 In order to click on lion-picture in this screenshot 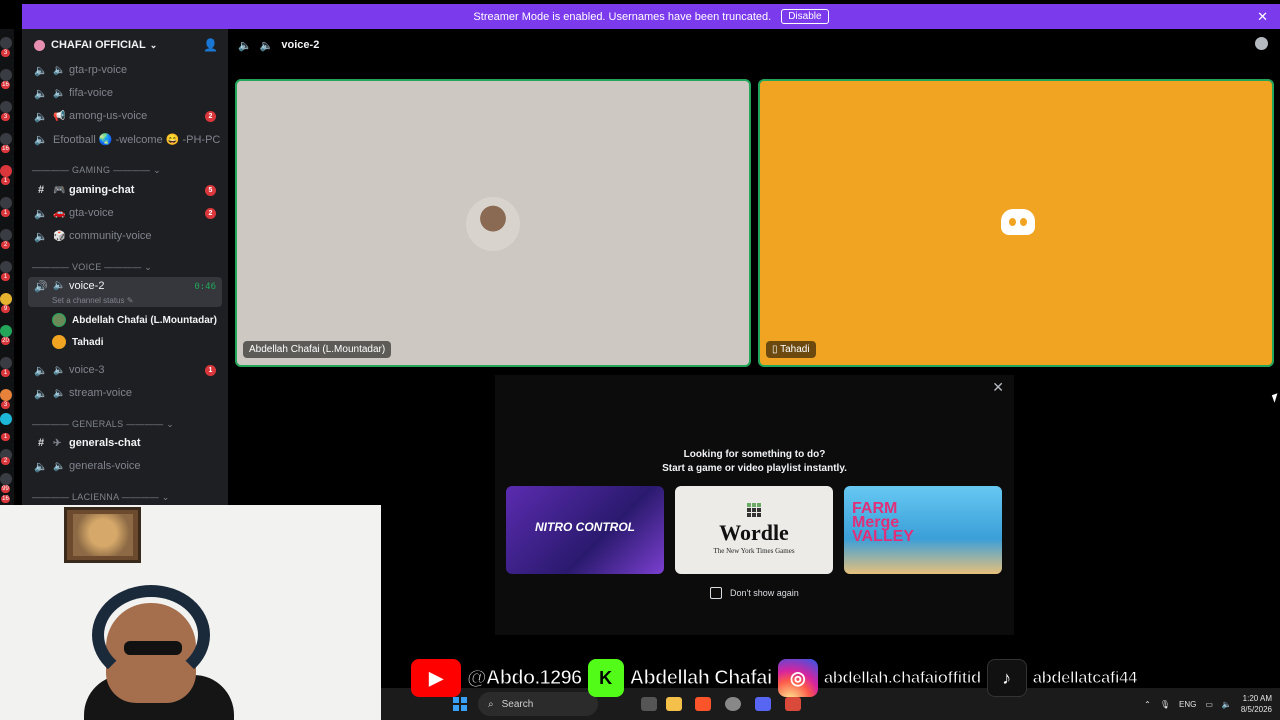, I will do `click(103, 535)`.